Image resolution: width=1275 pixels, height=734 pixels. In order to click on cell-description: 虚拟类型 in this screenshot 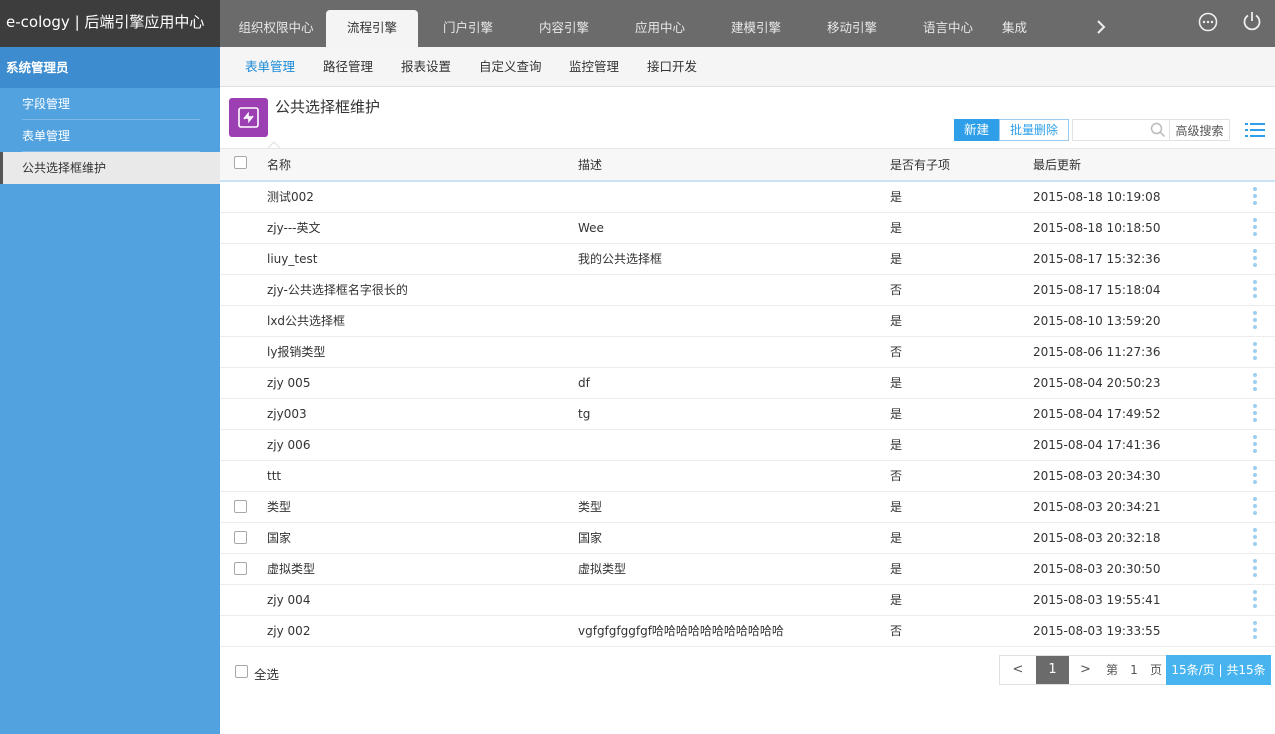, I will do `click(602, 569)`.